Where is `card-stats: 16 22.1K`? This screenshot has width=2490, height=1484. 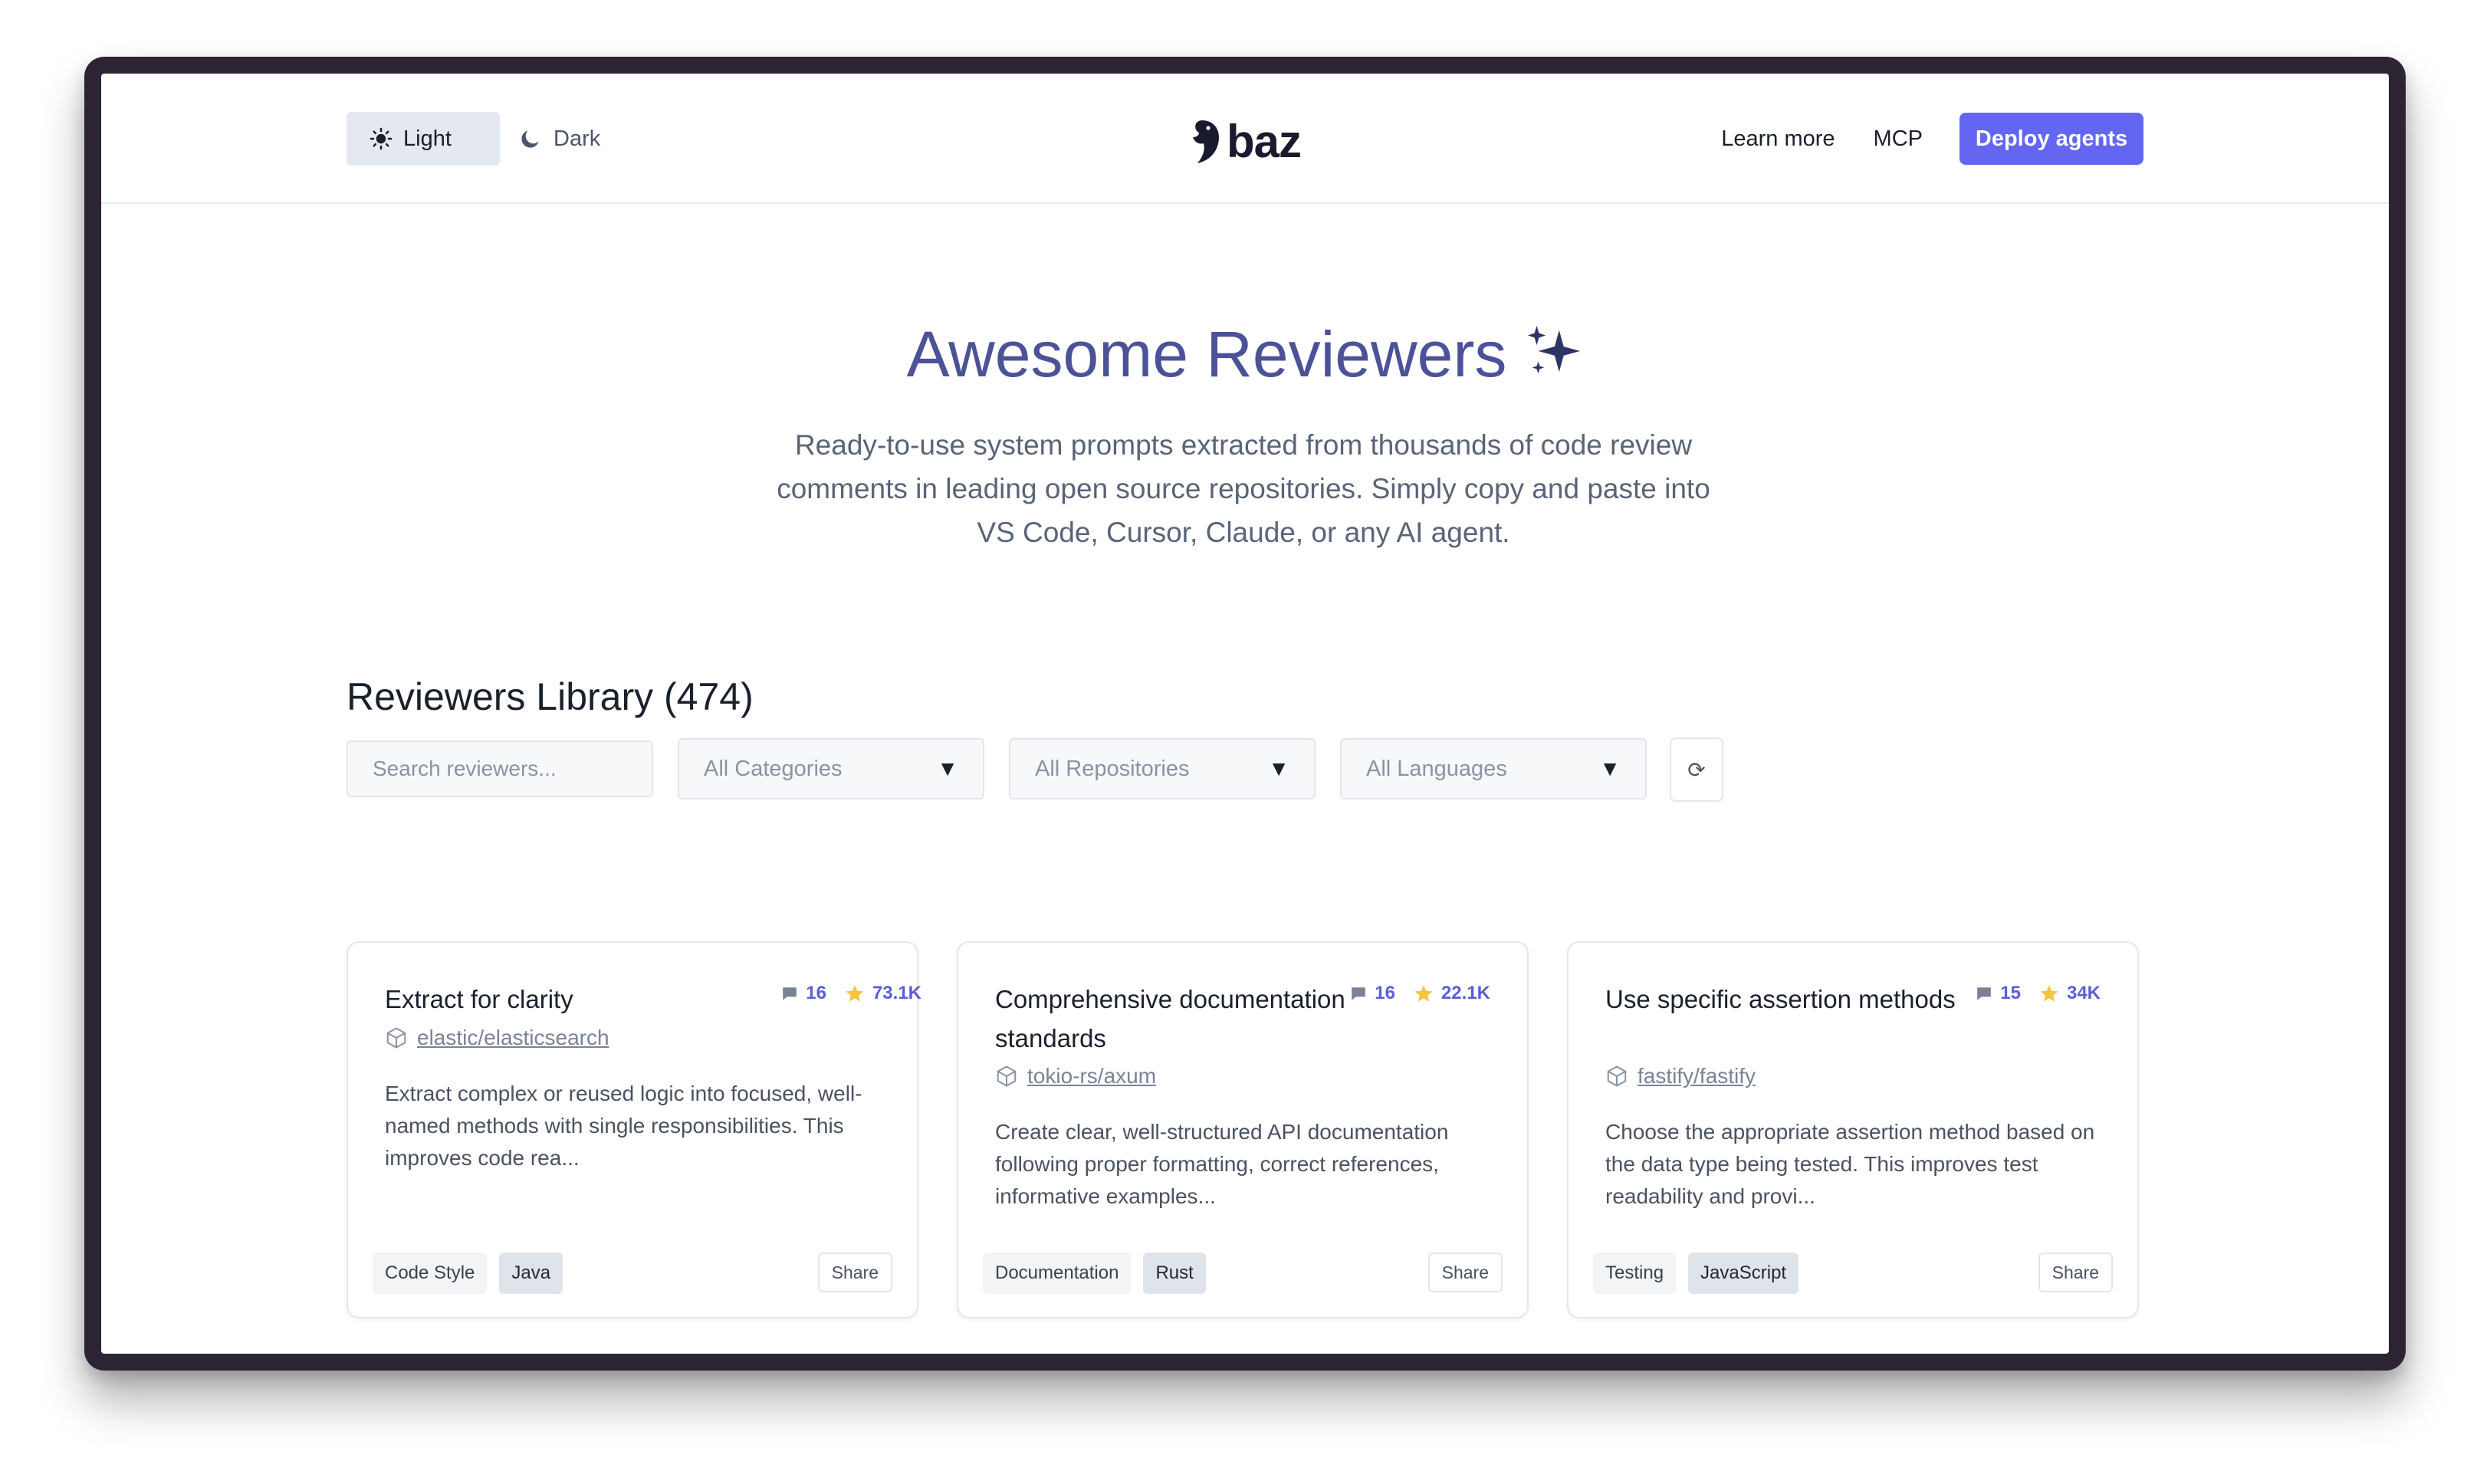
card-stats: 16 22.1K is located at coordinates (1420, 993).